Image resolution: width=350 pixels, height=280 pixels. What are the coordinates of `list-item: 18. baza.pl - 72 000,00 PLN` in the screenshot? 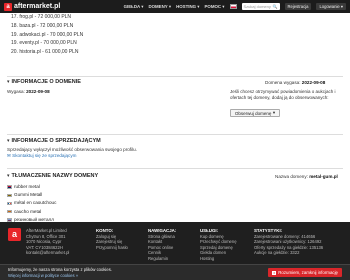 It's located at (47, 26).